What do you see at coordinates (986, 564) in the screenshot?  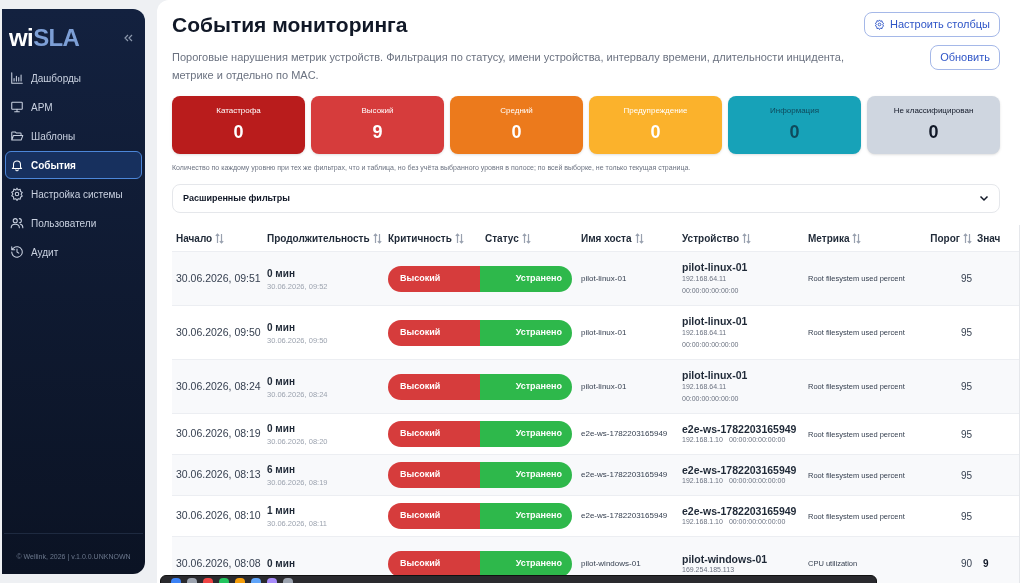 I see `value: 9` at bounding box center [986, 564].